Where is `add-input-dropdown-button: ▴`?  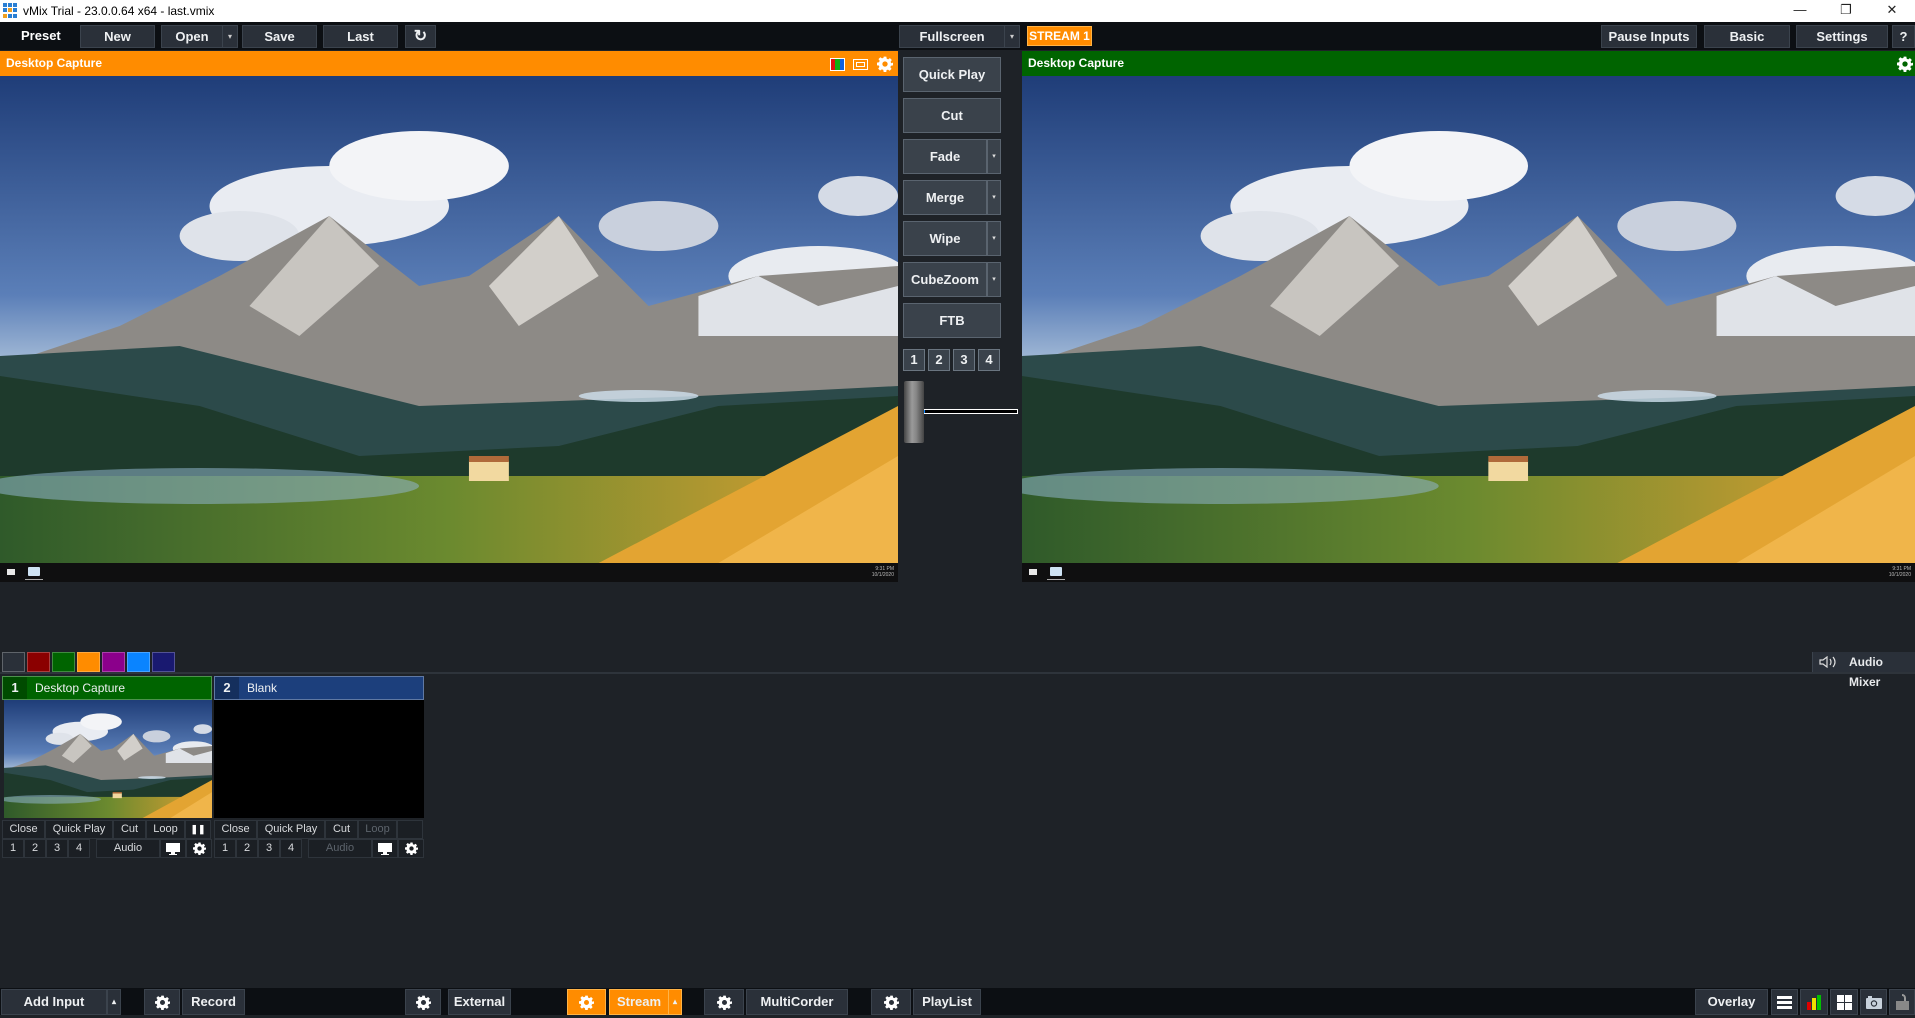
add-input-dropdown-button: ▴ is located at coordinates (114, 1002).